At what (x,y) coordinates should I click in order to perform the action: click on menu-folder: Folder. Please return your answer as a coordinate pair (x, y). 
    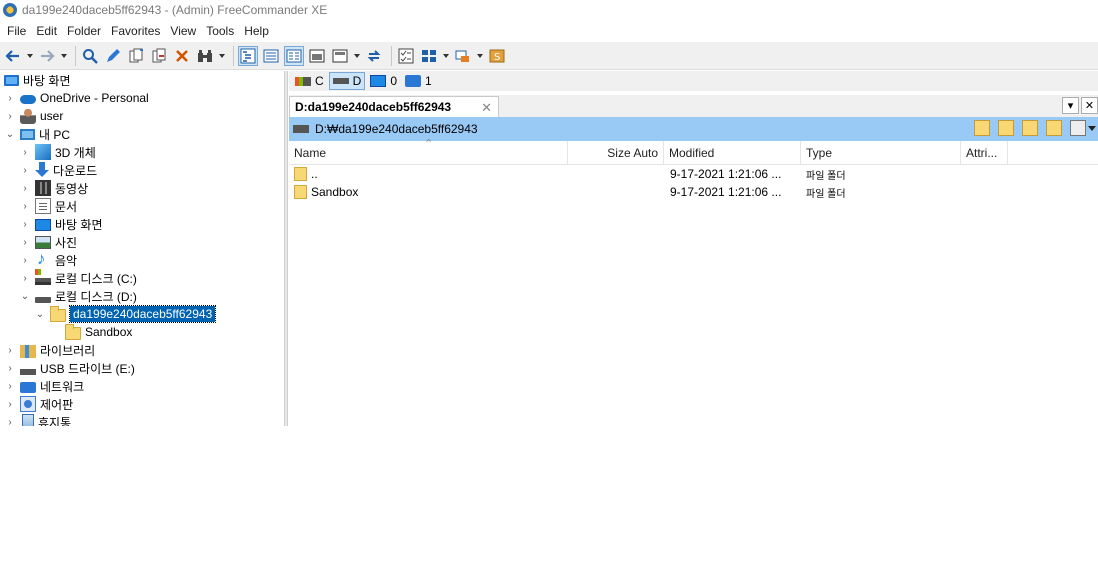
    Looking at the image, I should click on (84, 31).